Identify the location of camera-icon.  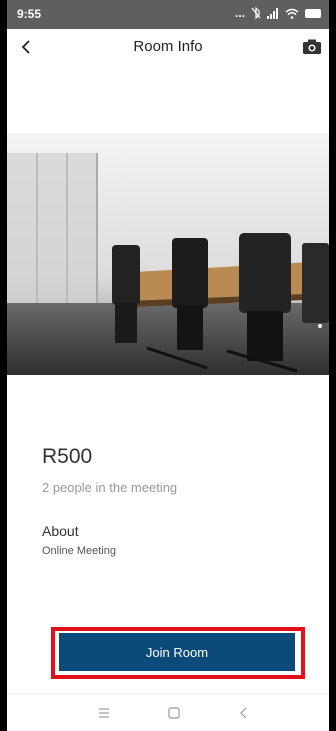
(312, 47).